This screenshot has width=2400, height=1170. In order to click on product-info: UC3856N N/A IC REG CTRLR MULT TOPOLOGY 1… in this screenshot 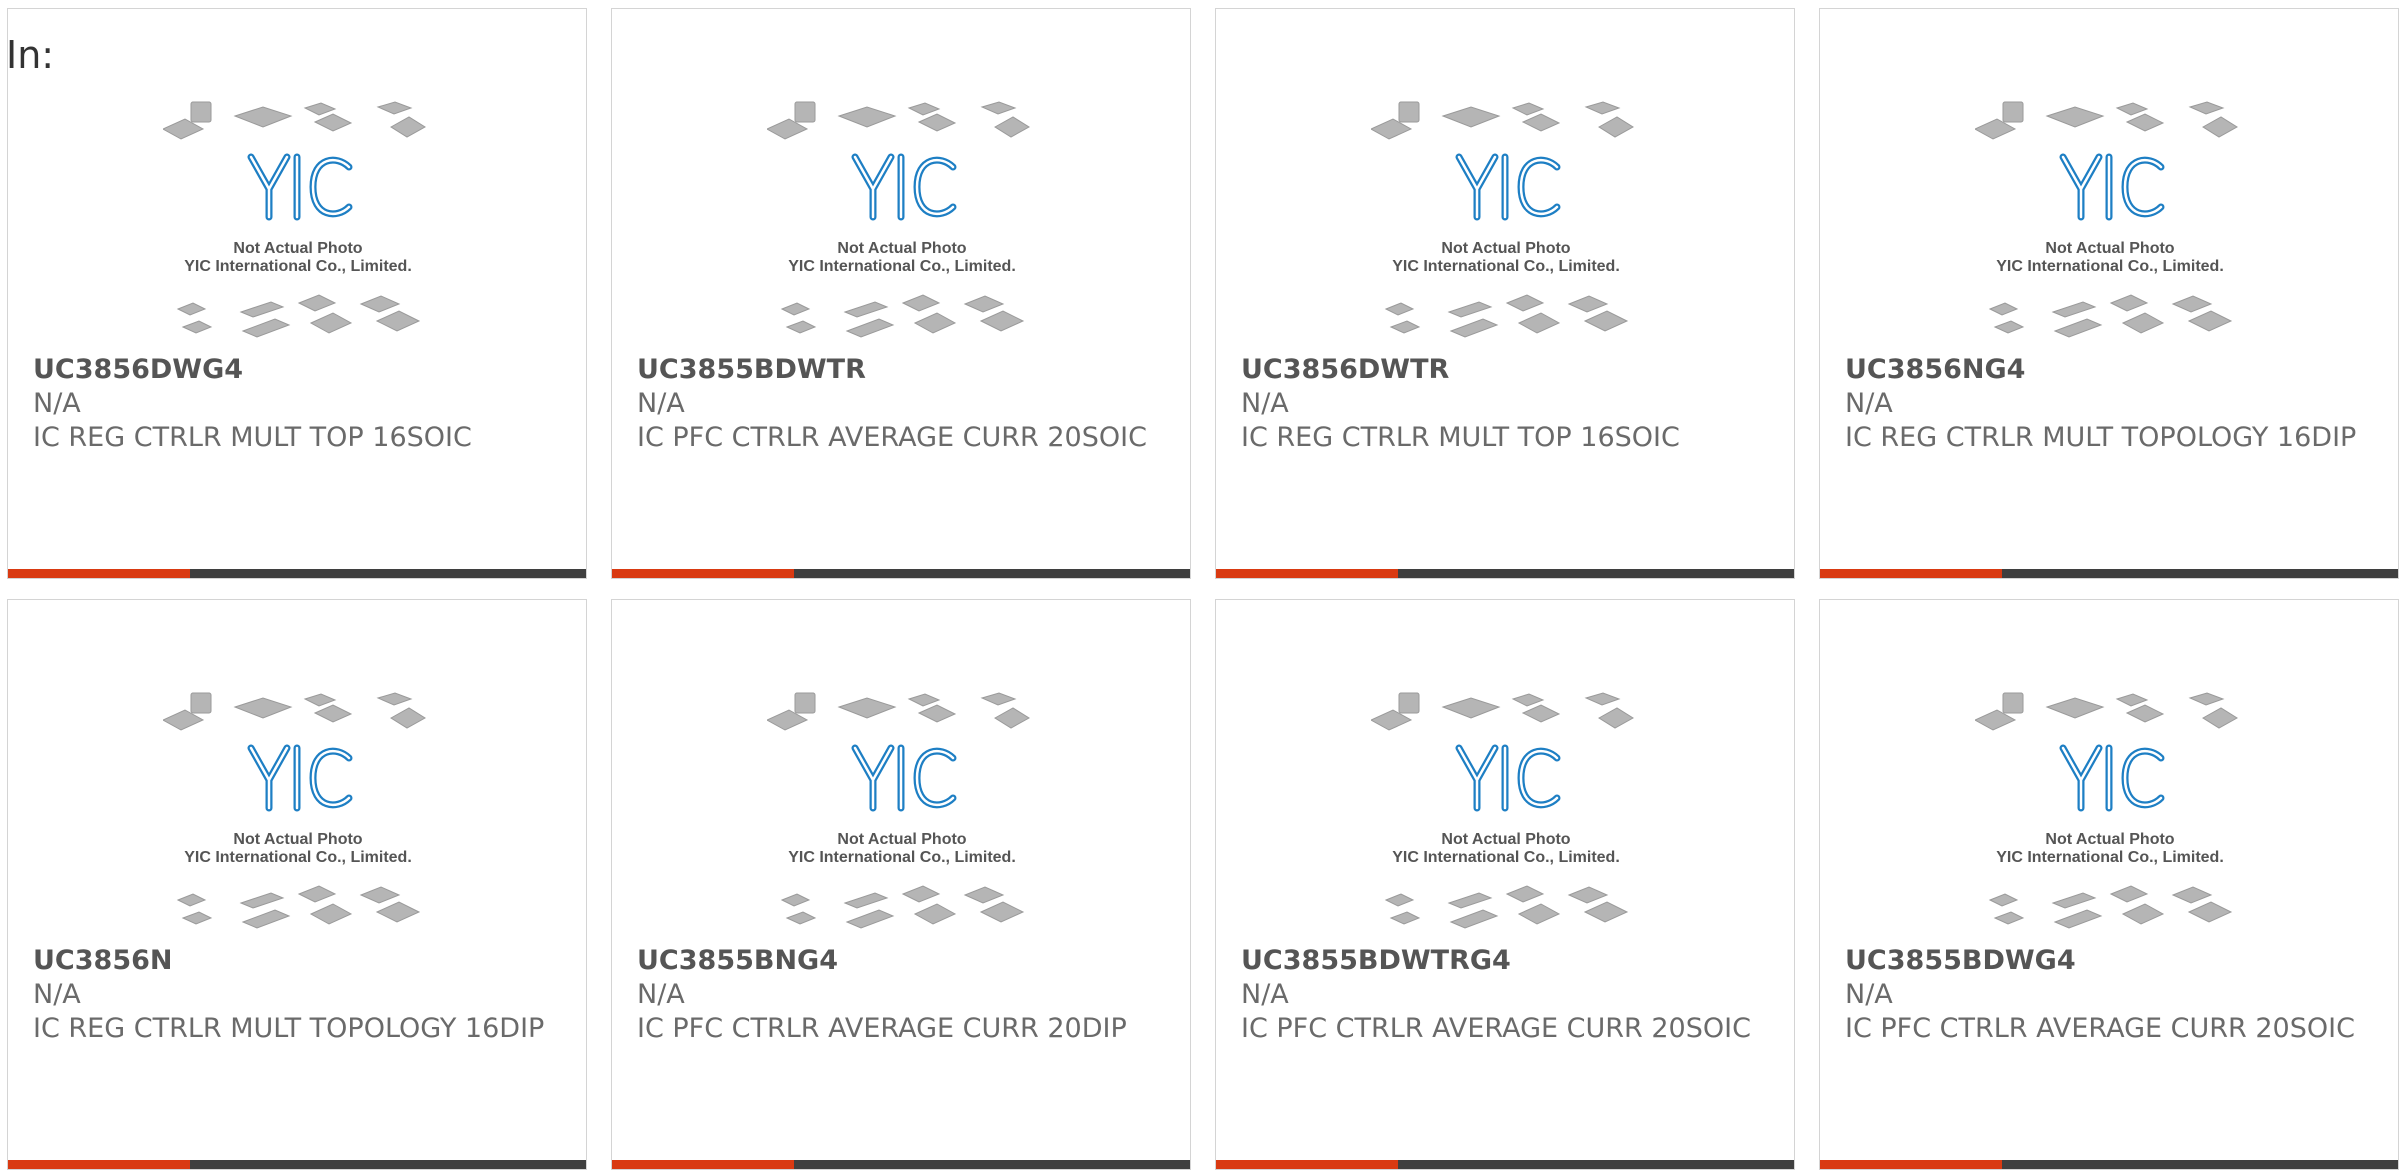, I will do `click(303, 995)`.